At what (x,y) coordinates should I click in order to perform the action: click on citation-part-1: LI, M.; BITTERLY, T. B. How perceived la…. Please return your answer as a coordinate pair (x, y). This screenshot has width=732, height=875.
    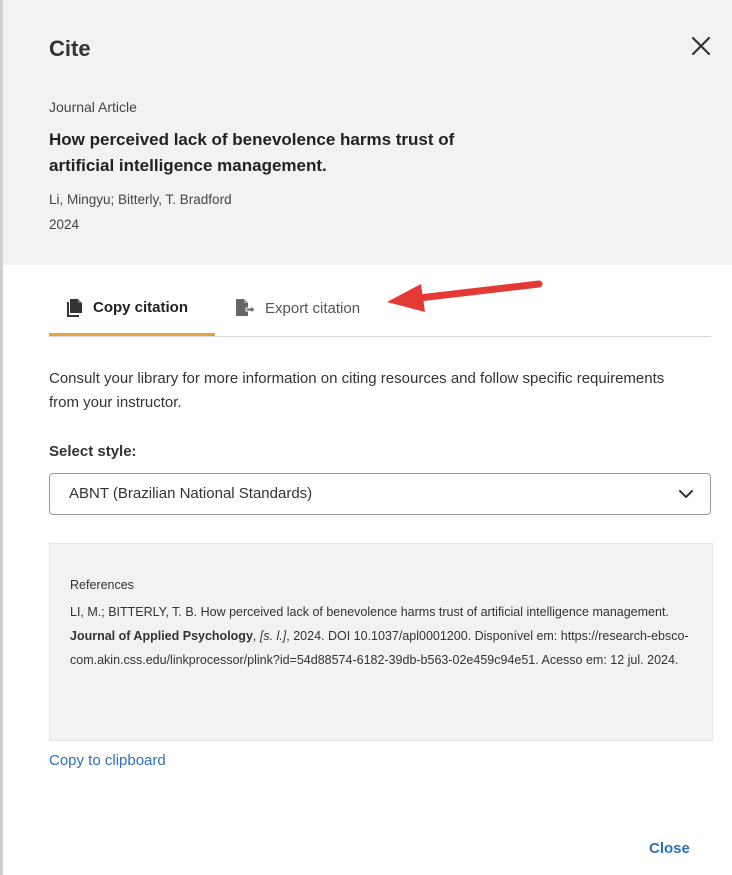
    Looking at the image, I should click on (369, 612).